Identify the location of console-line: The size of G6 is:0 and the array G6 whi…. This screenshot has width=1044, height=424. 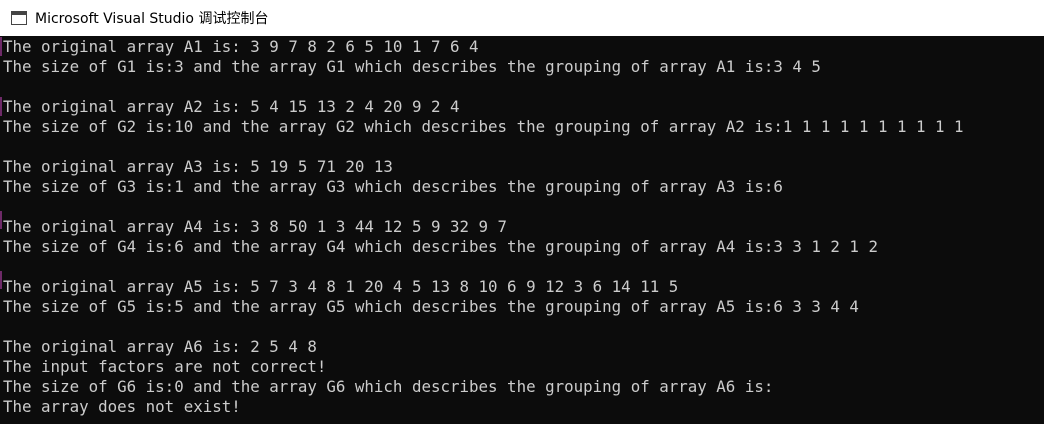
(388, 386).